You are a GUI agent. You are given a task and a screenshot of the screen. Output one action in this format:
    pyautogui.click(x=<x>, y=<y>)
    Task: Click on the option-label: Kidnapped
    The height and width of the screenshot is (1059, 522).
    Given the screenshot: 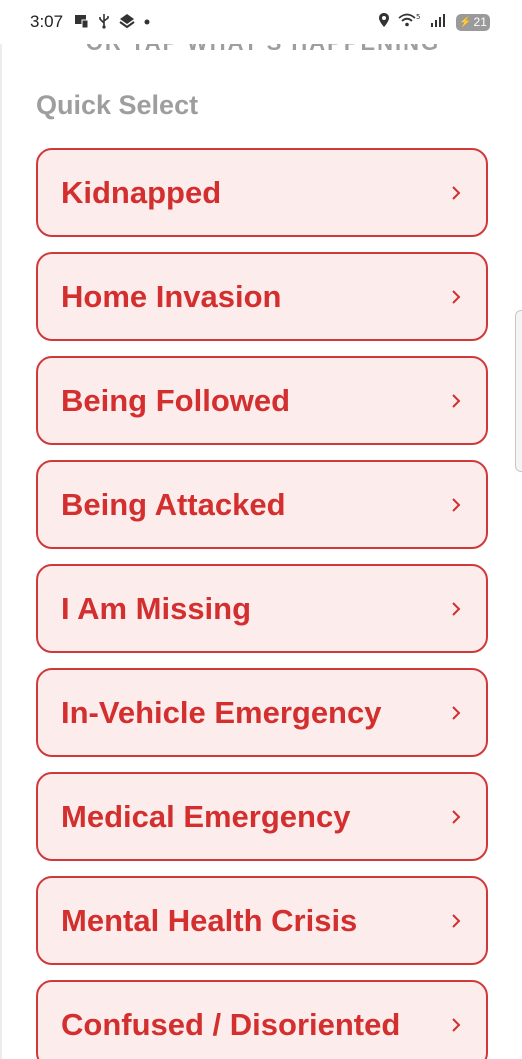 What is the action you would take?
    pyautogui.click(x=141, y=192)
    